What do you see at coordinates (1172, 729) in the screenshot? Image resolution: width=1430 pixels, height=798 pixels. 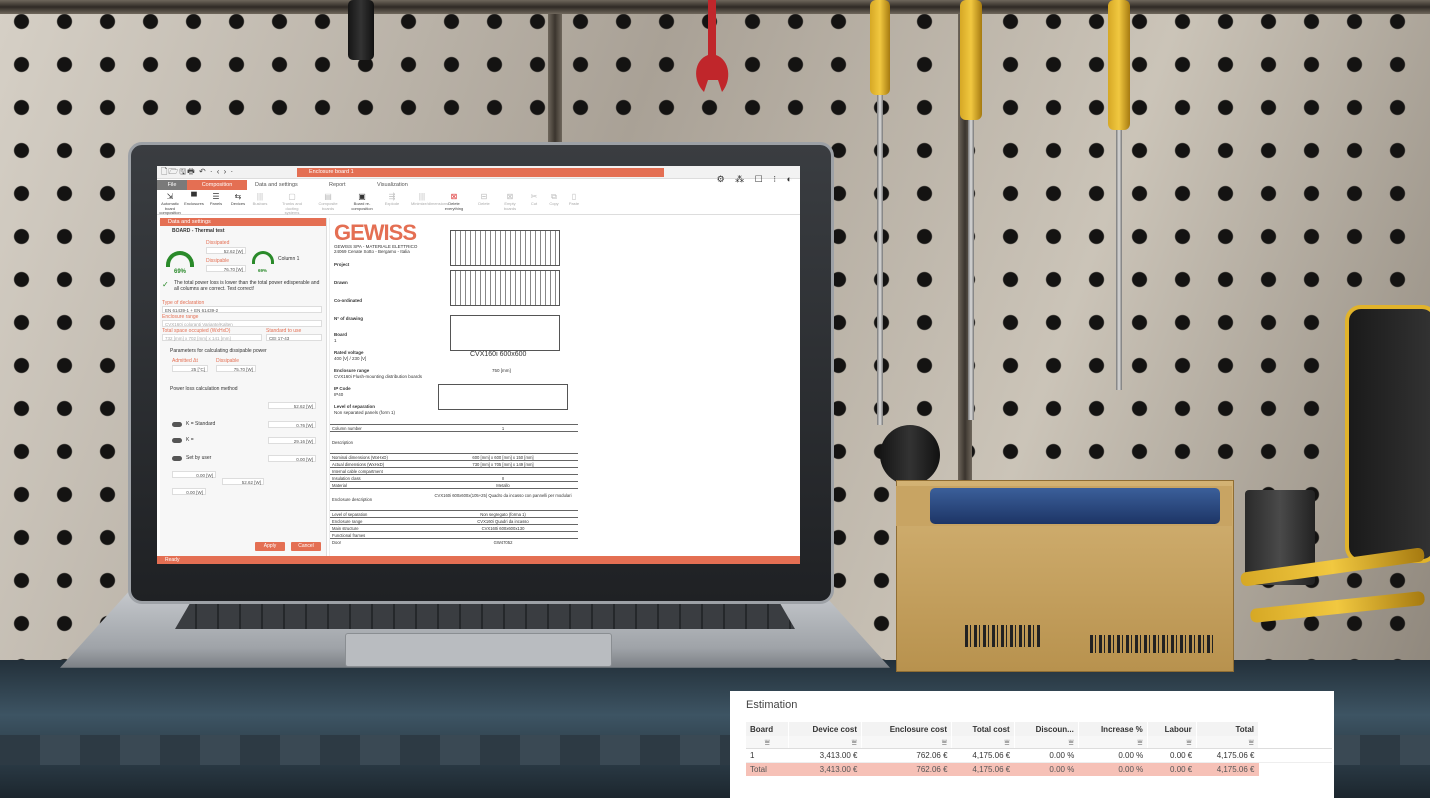 I see `column-header: Labour` at bounding box center [1172, 729].